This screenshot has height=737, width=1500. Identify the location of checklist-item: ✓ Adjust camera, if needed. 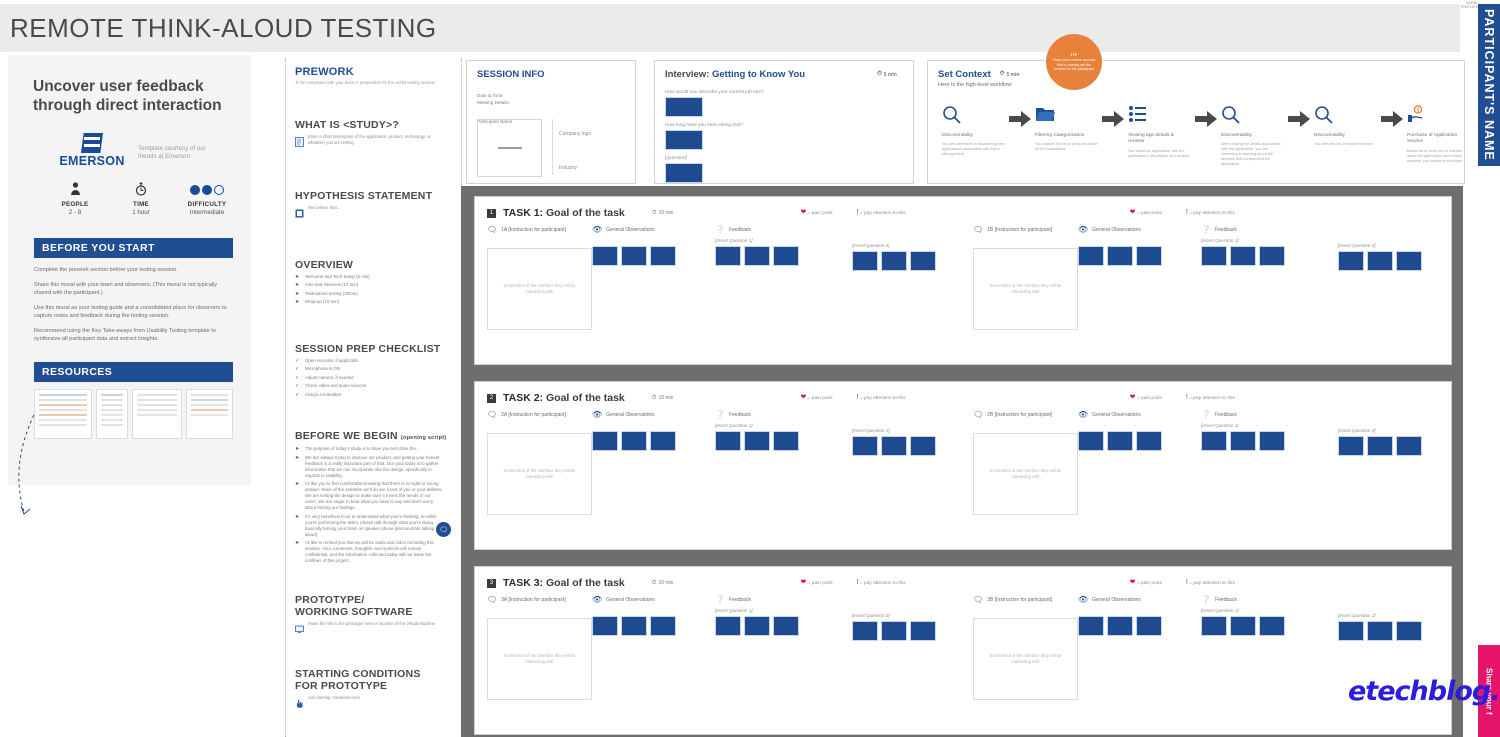
(378, 378).